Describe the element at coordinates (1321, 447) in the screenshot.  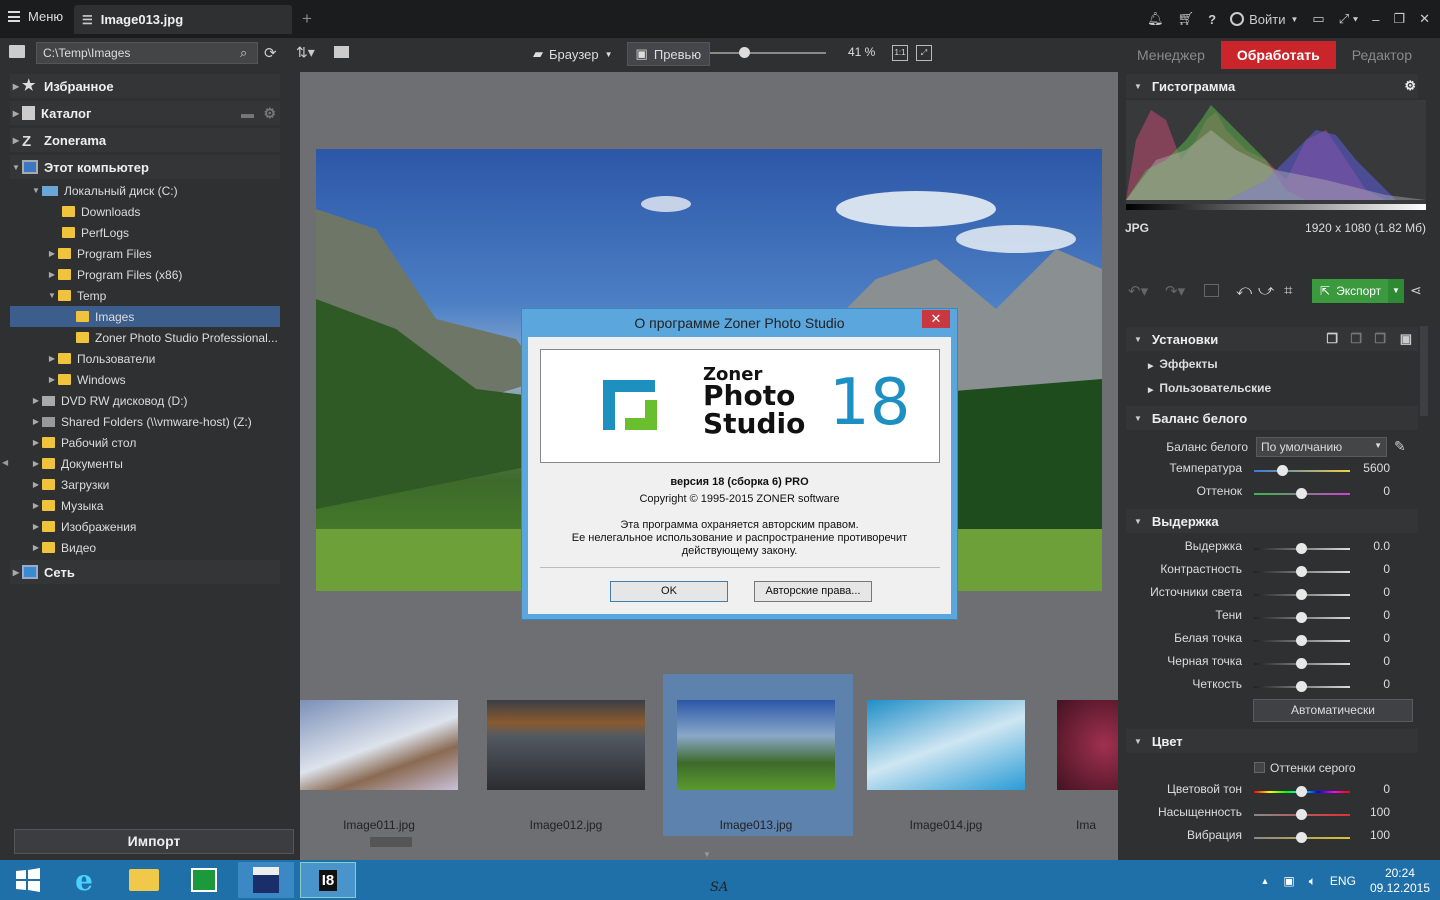
I see `wb-preset-select: По умолчанию ▼` at that location.